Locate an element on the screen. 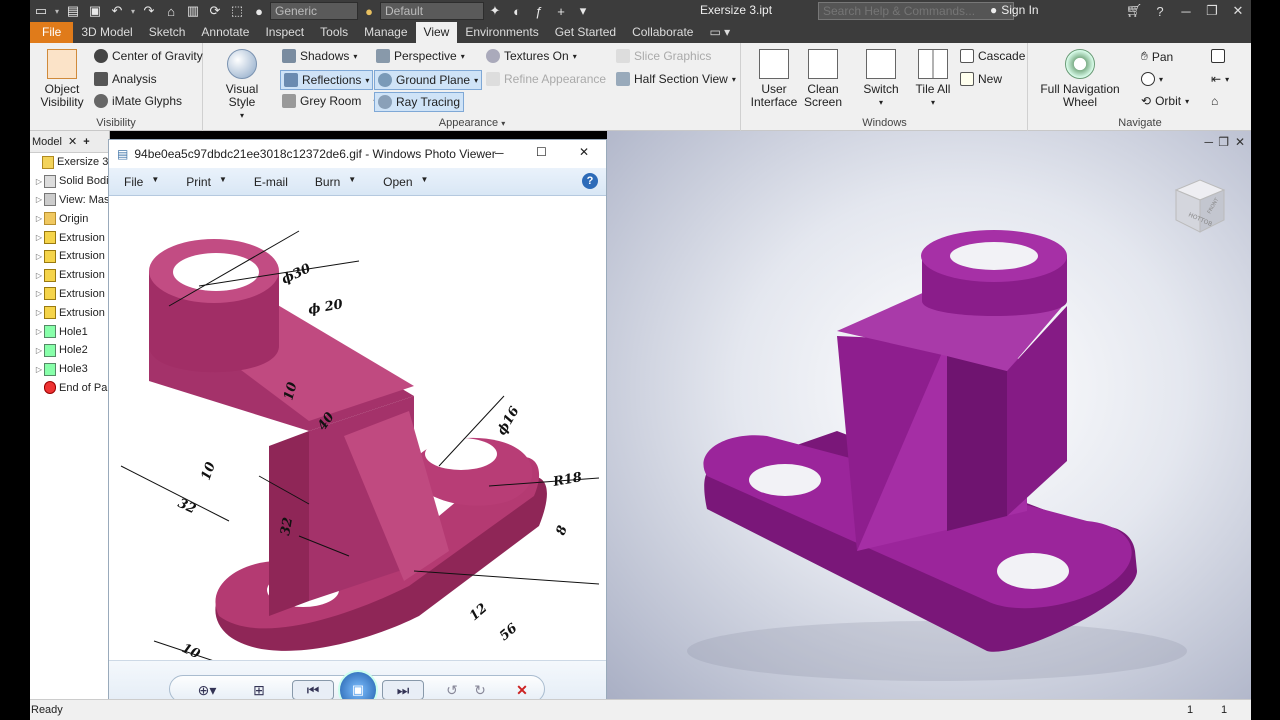 Image resolution: width=1280 pixels, height=720 pixels. tree-item: ▷ View: Master is located at coordinates (69, 200).